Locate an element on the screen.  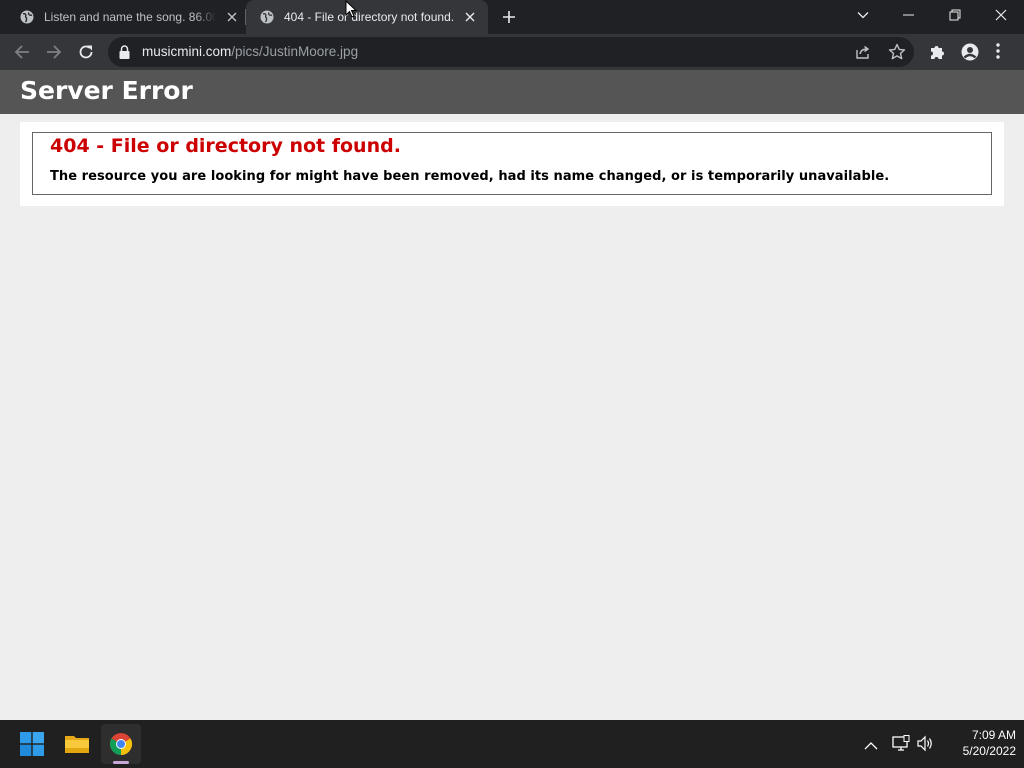
minimize-icon is located at coordinates (908, 15).